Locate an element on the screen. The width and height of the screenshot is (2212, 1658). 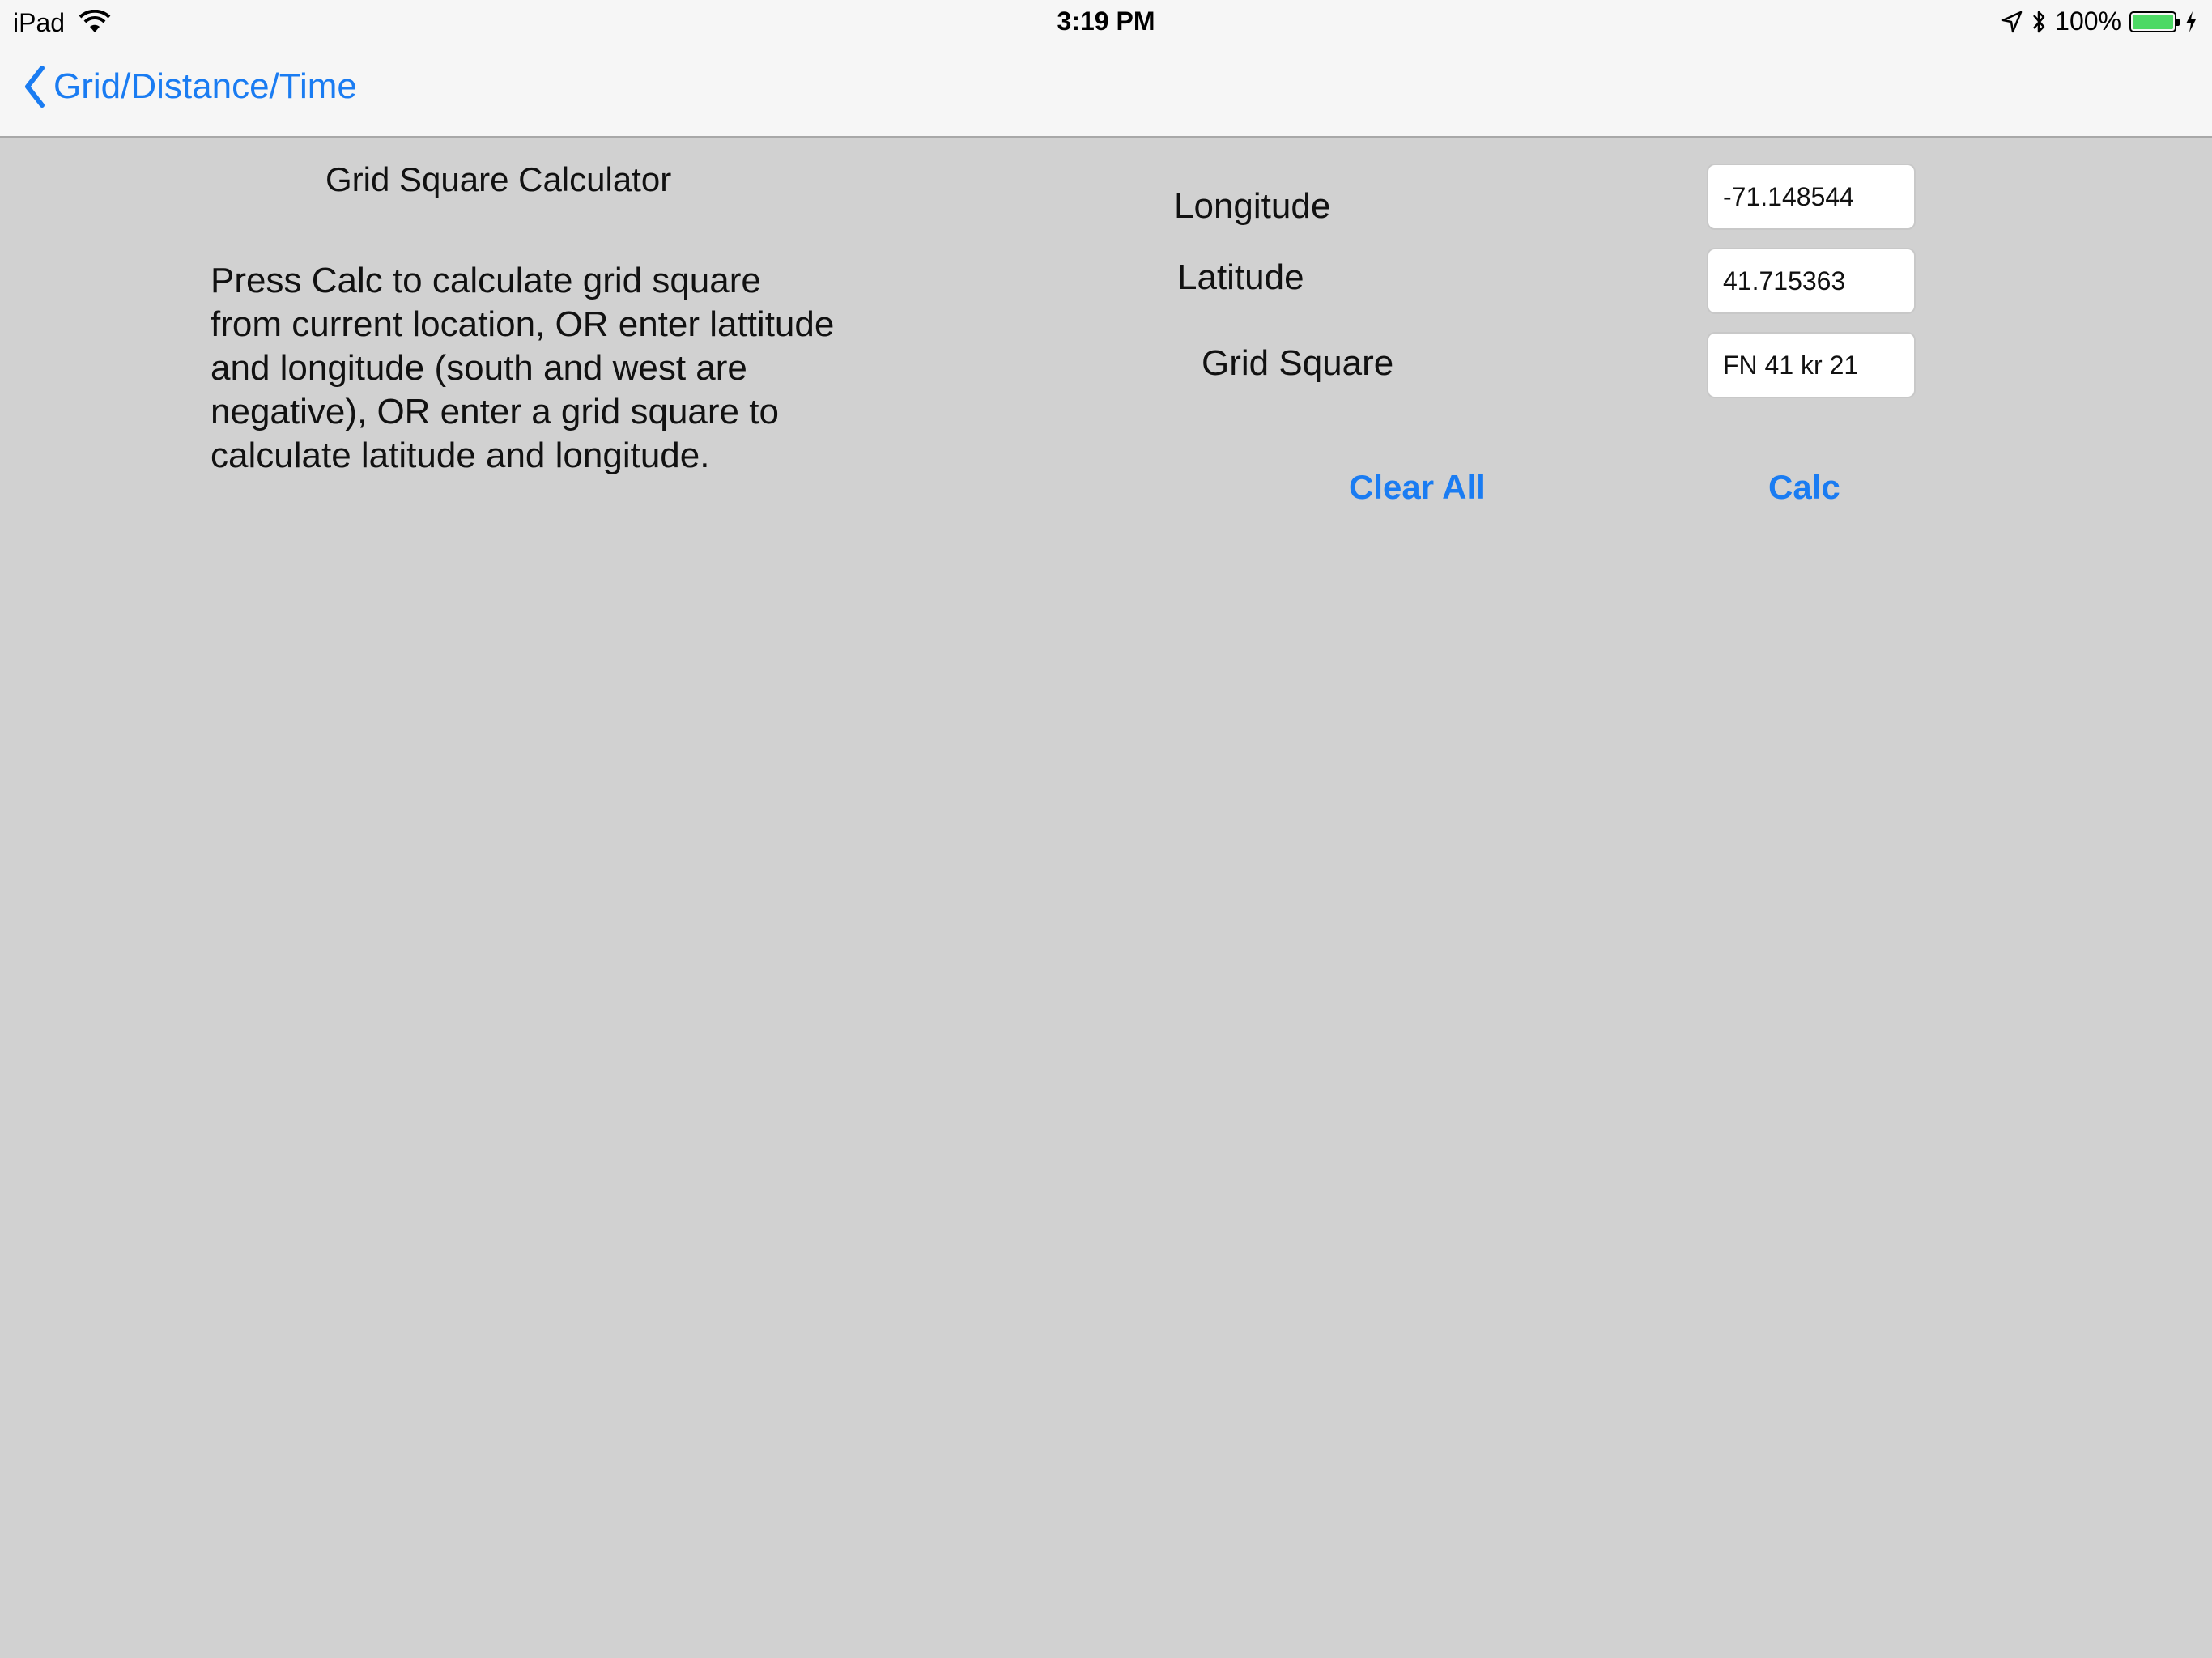
status-right-group: 100% is located at coordinates (2099, 21).